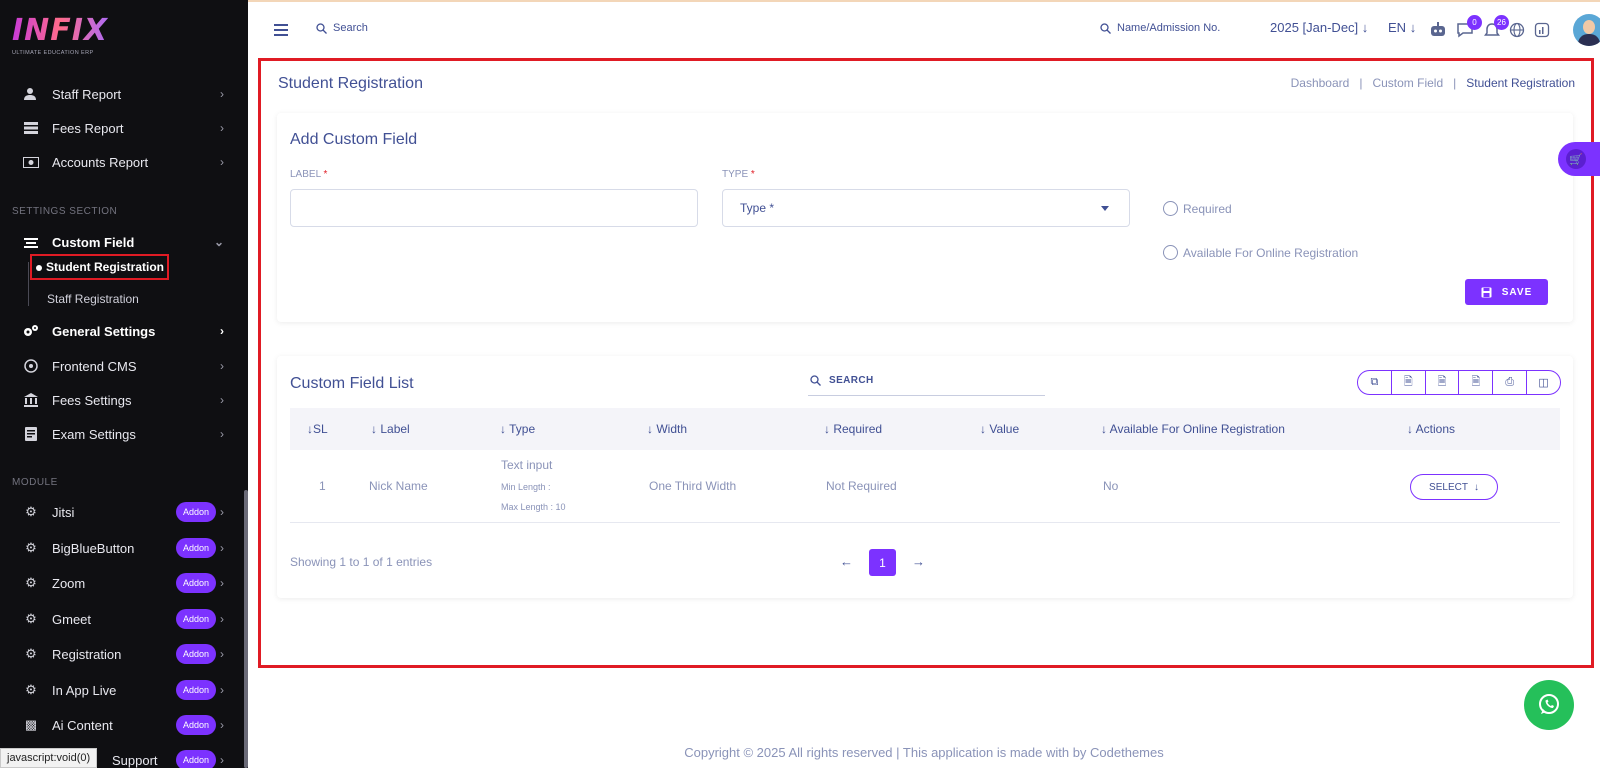 The image size is (1600, 768). What do you see at coordinates (122, 162) in the screenshot?
I see `sidebar-item-accounts-report: Accounts Report ›` at bounding box center [122, 162].